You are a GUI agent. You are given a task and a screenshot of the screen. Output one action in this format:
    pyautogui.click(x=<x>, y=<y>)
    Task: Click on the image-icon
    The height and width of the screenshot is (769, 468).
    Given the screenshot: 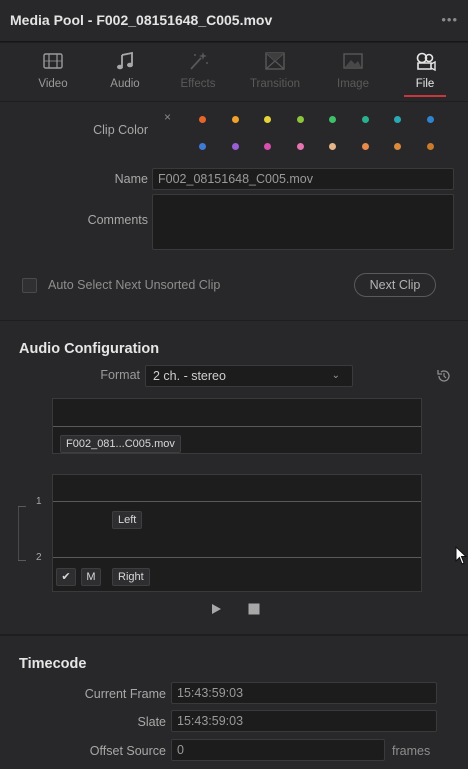 What is the action you would take?
    pyautogui.click(x=353, y=61)
    